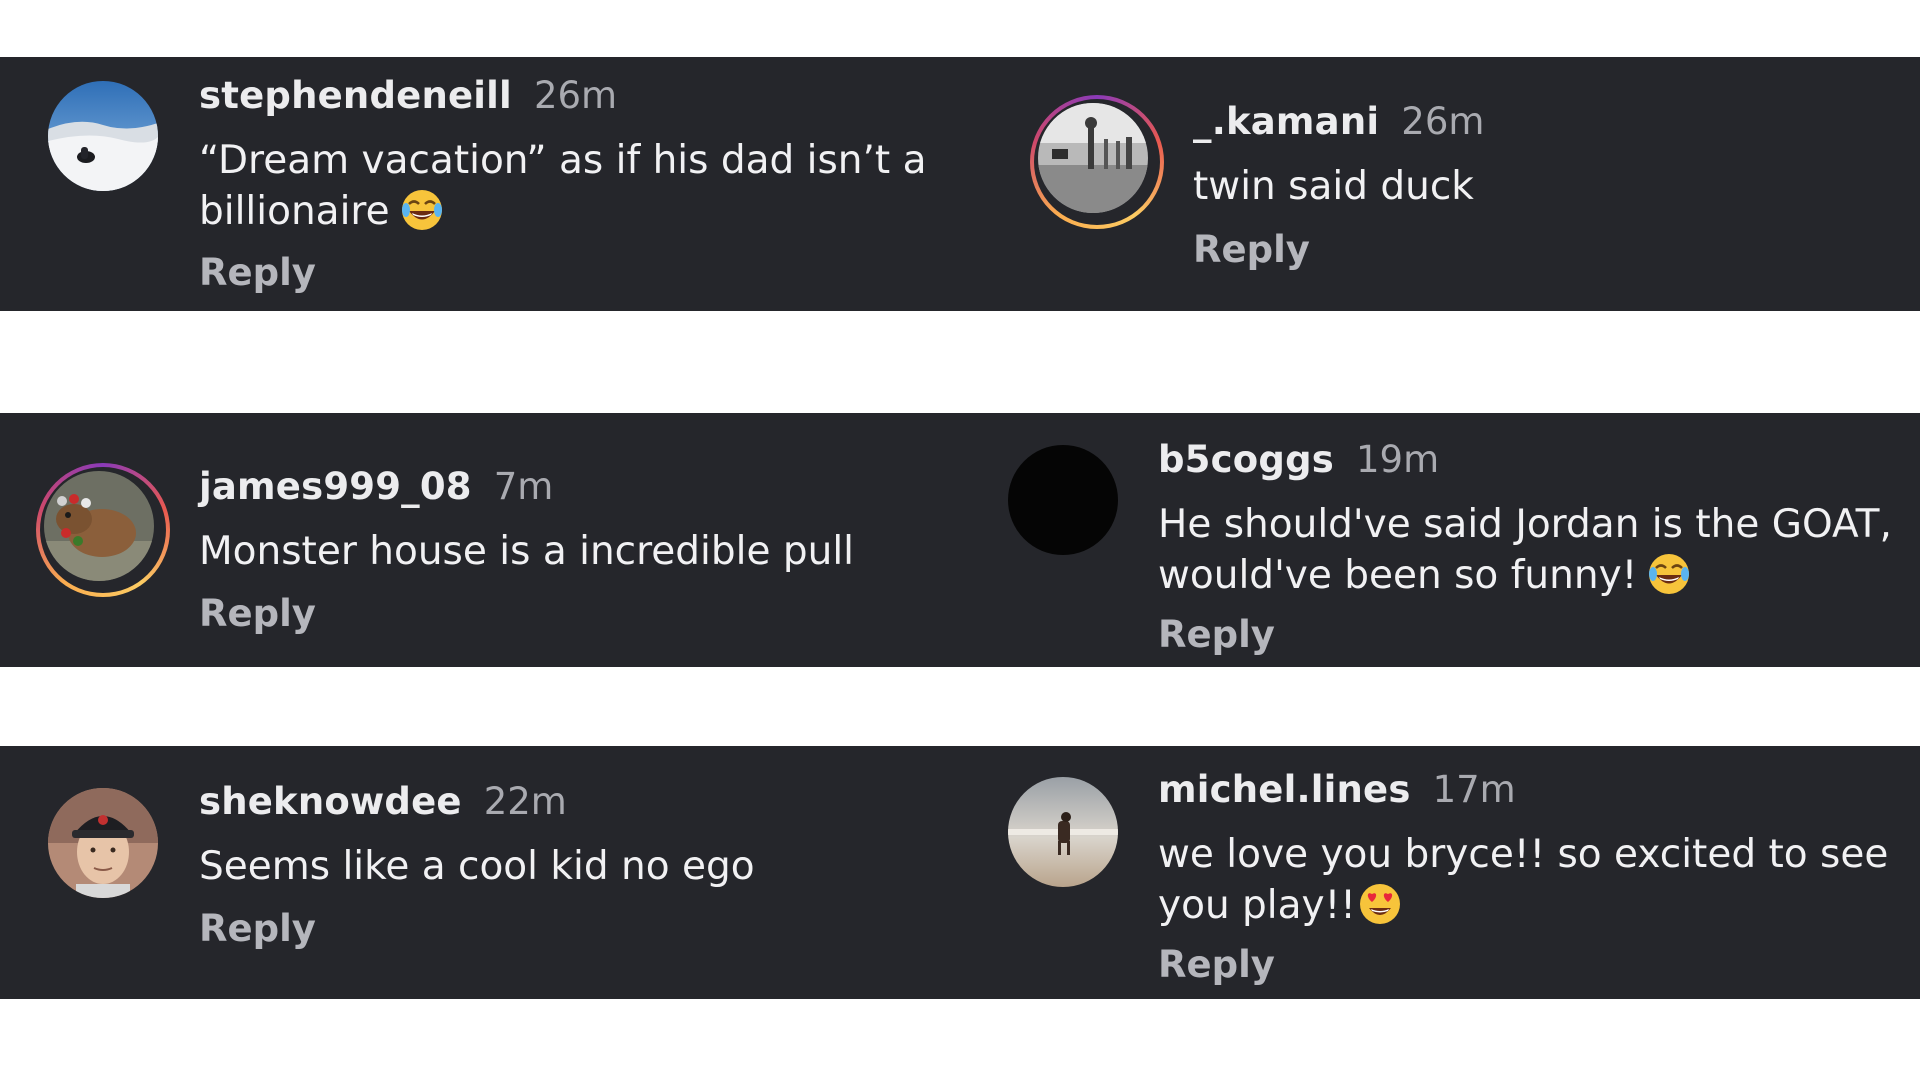  Describe the element at coordinates (1284, 789) in the screenshot. I see `username: michel.lines` at that location.